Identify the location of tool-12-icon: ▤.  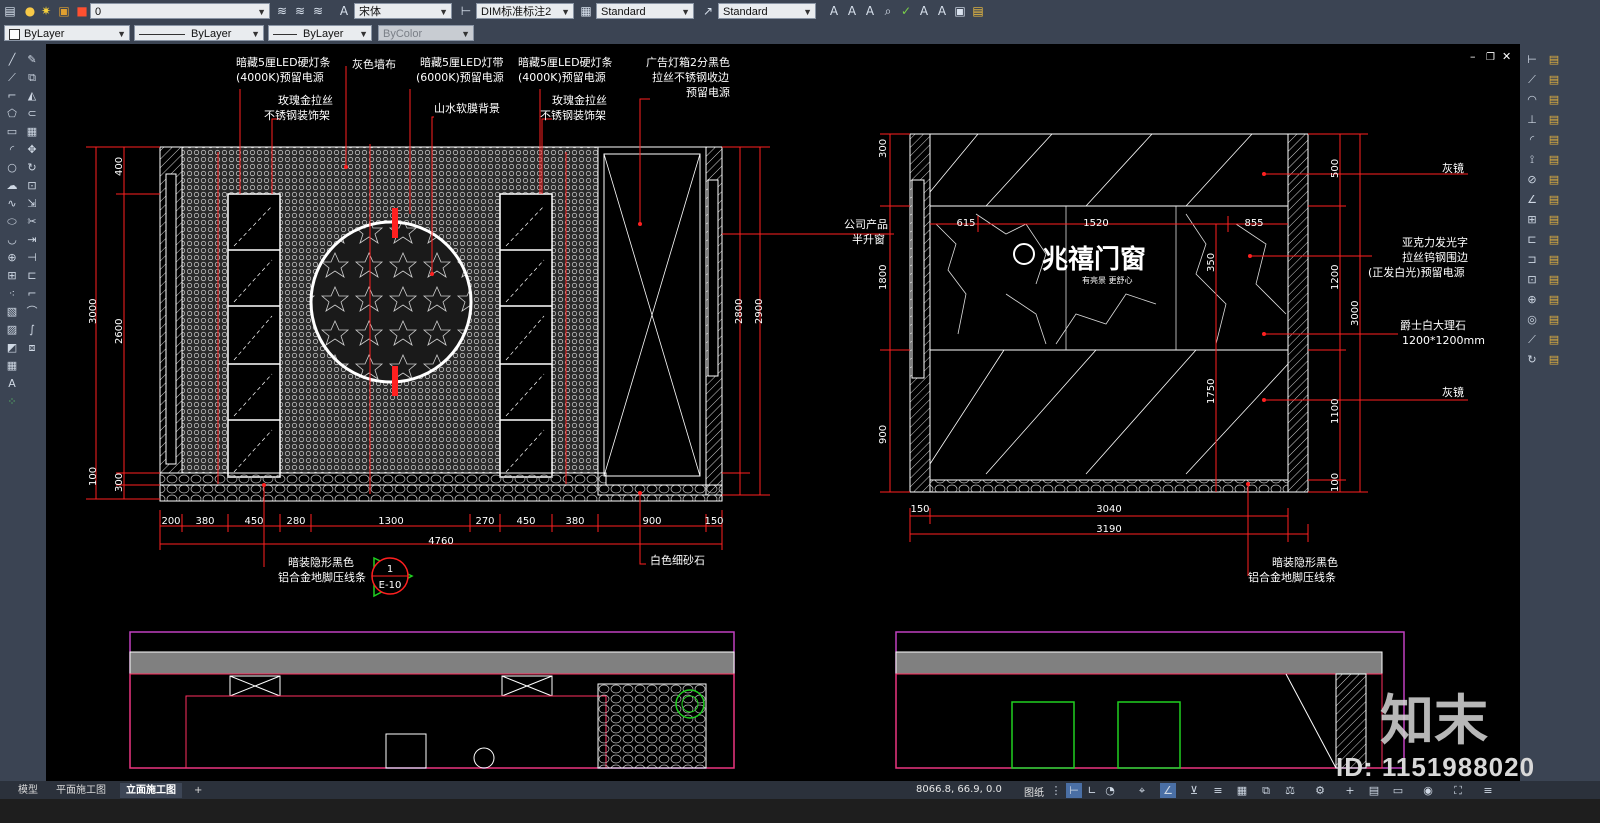
(1554, 279).